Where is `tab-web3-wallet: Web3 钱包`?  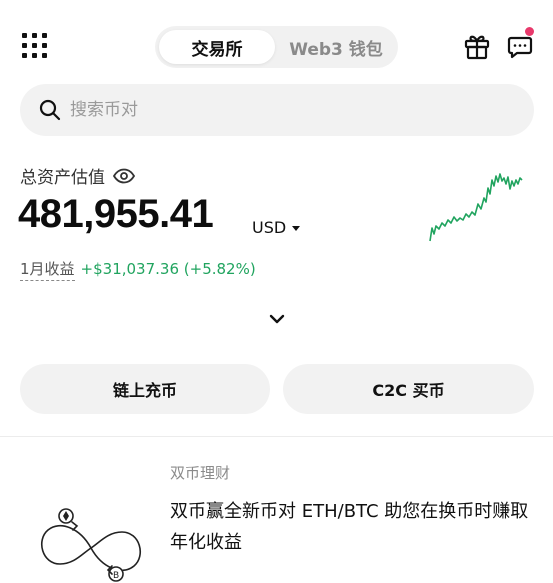
tab-web3-wallet: Web3 钱包 is located at coordinates (336, 47).